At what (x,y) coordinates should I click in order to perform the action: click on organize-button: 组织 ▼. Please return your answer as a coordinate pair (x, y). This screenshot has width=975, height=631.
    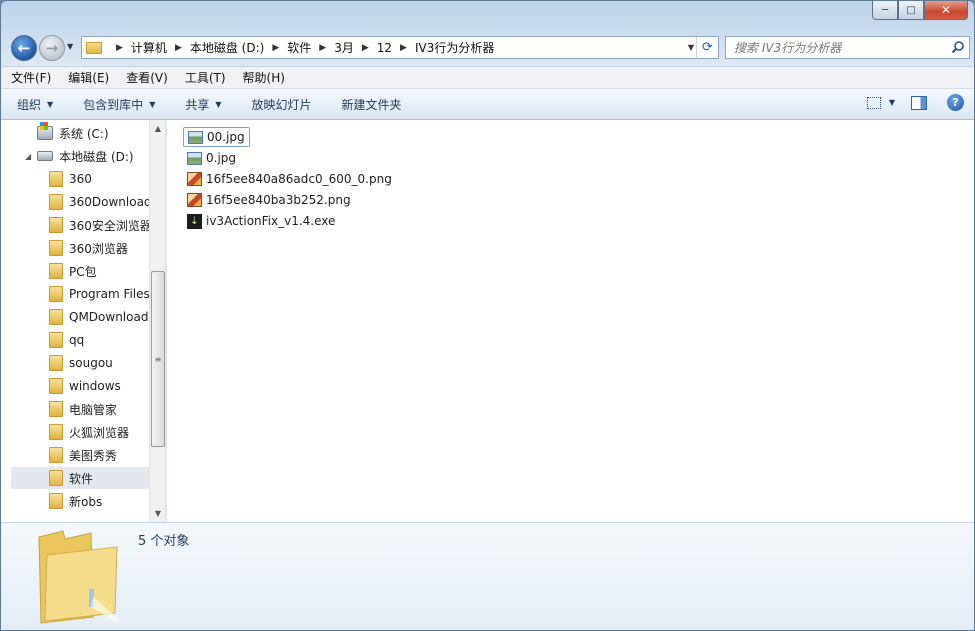
    Looking at the image, I should click on (35, 104).